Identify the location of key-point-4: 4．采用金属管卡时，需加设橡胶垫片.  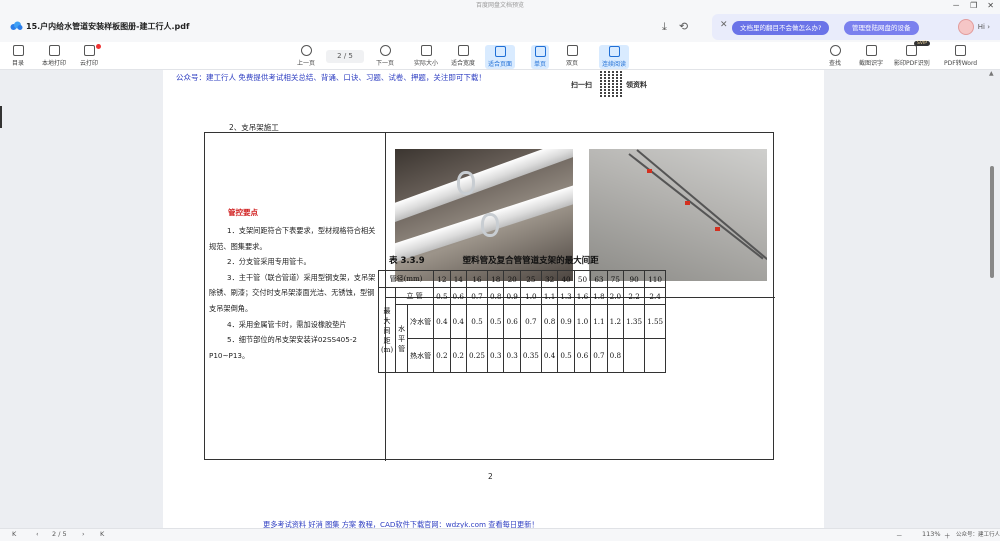
(287, 324).